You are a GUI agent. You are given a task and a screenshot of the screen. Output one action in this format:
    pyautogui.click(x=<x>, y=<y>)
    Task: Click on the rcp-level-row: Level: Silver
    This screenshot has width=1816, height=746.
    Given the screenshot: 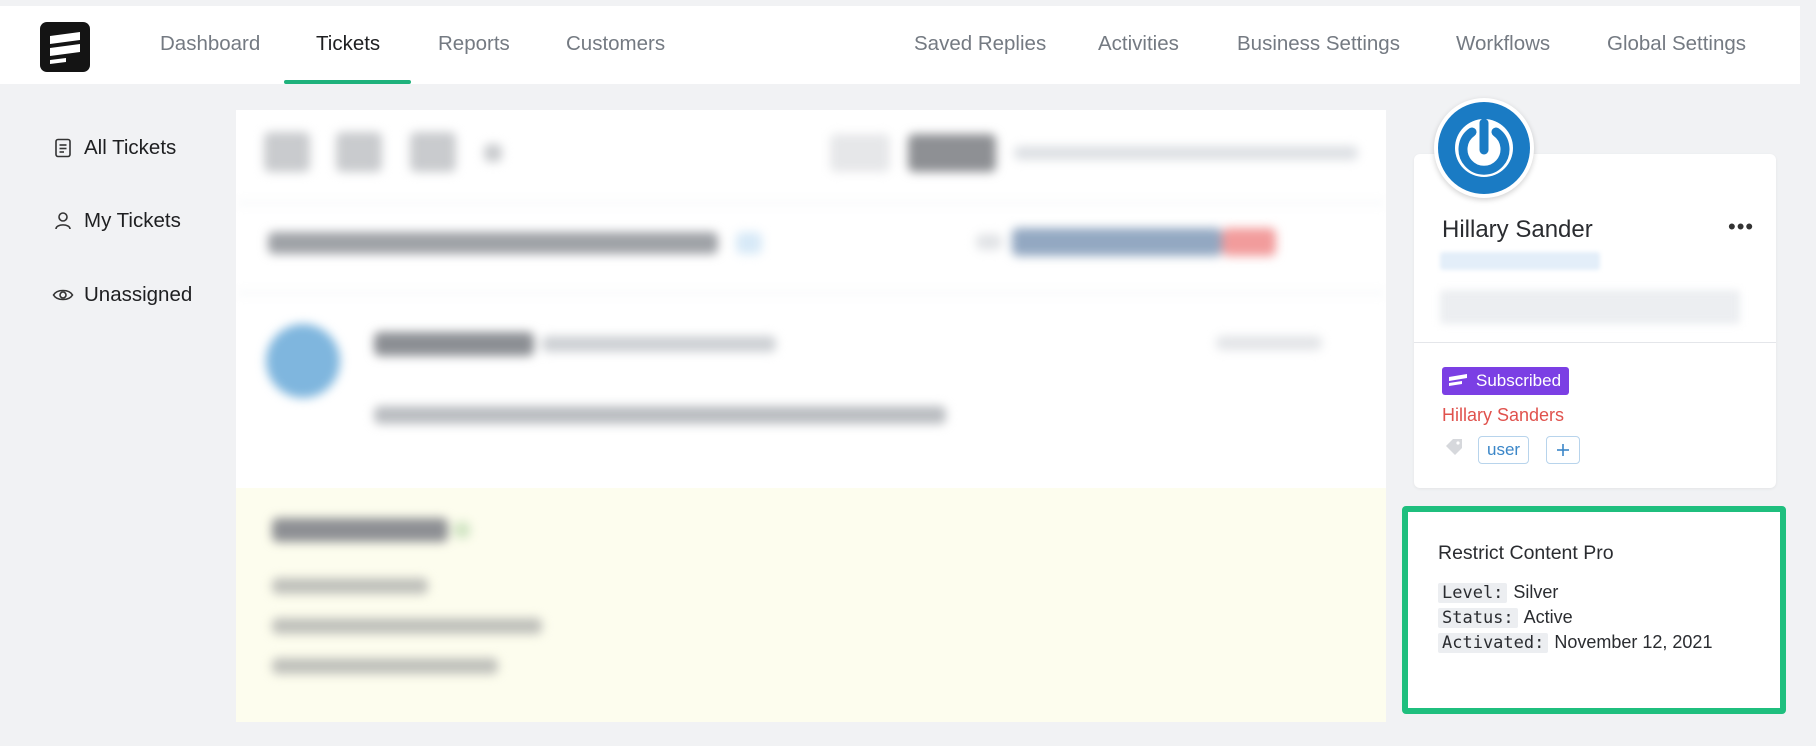 What is the action you would take?
    pyautogui.click(x=1498, y=592)
    